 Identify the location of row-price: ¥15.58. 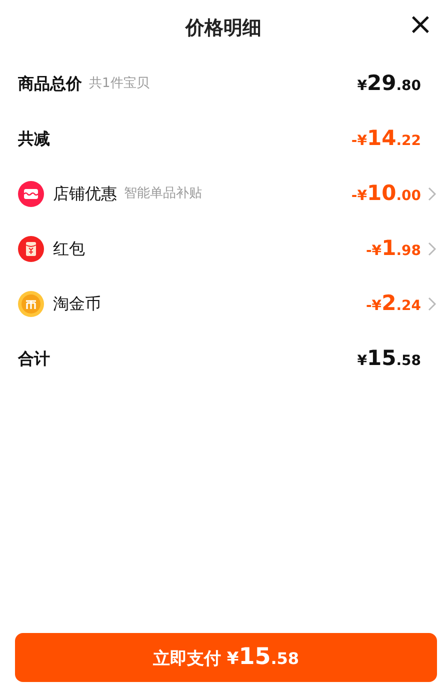
(389, 358).